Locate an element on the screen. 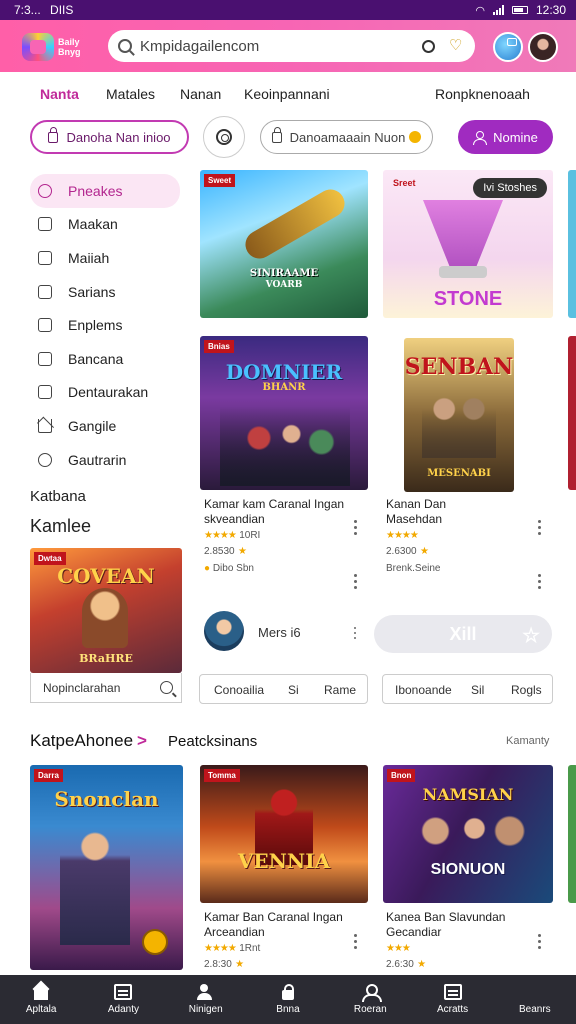 The width and height of the screenshot is (576, 1024). document-icon is located at coordinates (452, 992).